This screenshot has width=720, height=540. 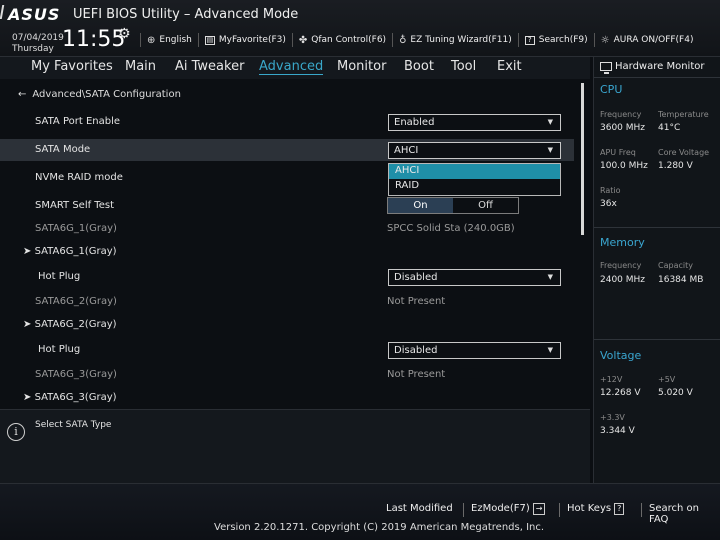 What do you see at coordinates (563, 40) in the screenshot?
I see `search-label: Search(F9)` at bounding box center [563, 40].